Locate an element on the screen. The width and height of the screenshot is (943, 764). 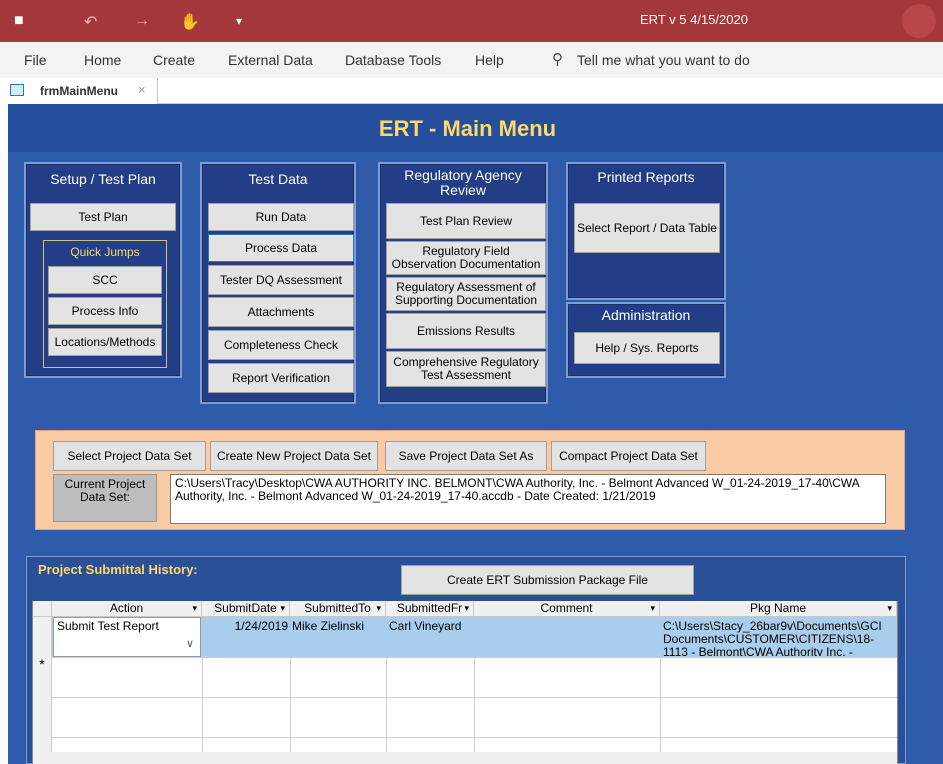
cell-submittedto: Mike Zielinski is located at coordinates (339, 626).